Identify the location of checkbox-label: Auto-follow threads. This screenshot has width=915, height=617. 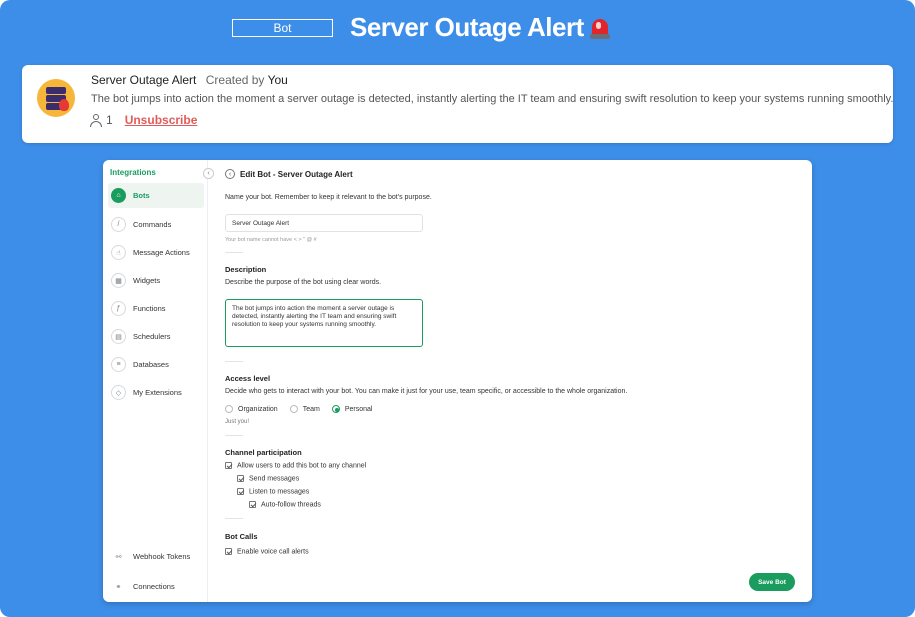
(291, 505).